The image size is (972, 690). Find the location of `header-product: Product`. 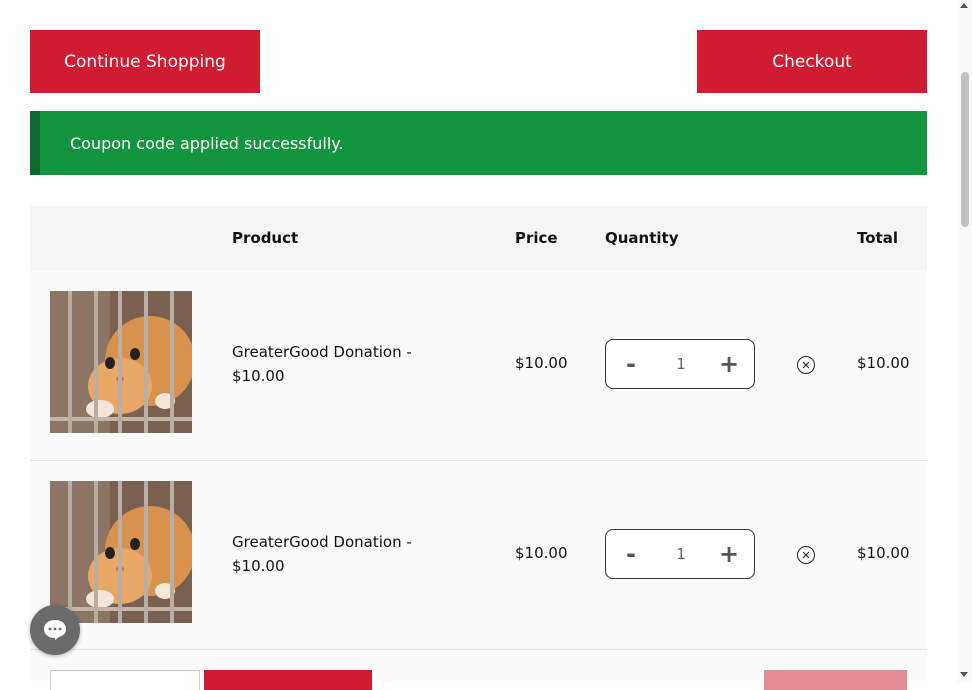

header-product: Product is located at coordinates (265, 238).